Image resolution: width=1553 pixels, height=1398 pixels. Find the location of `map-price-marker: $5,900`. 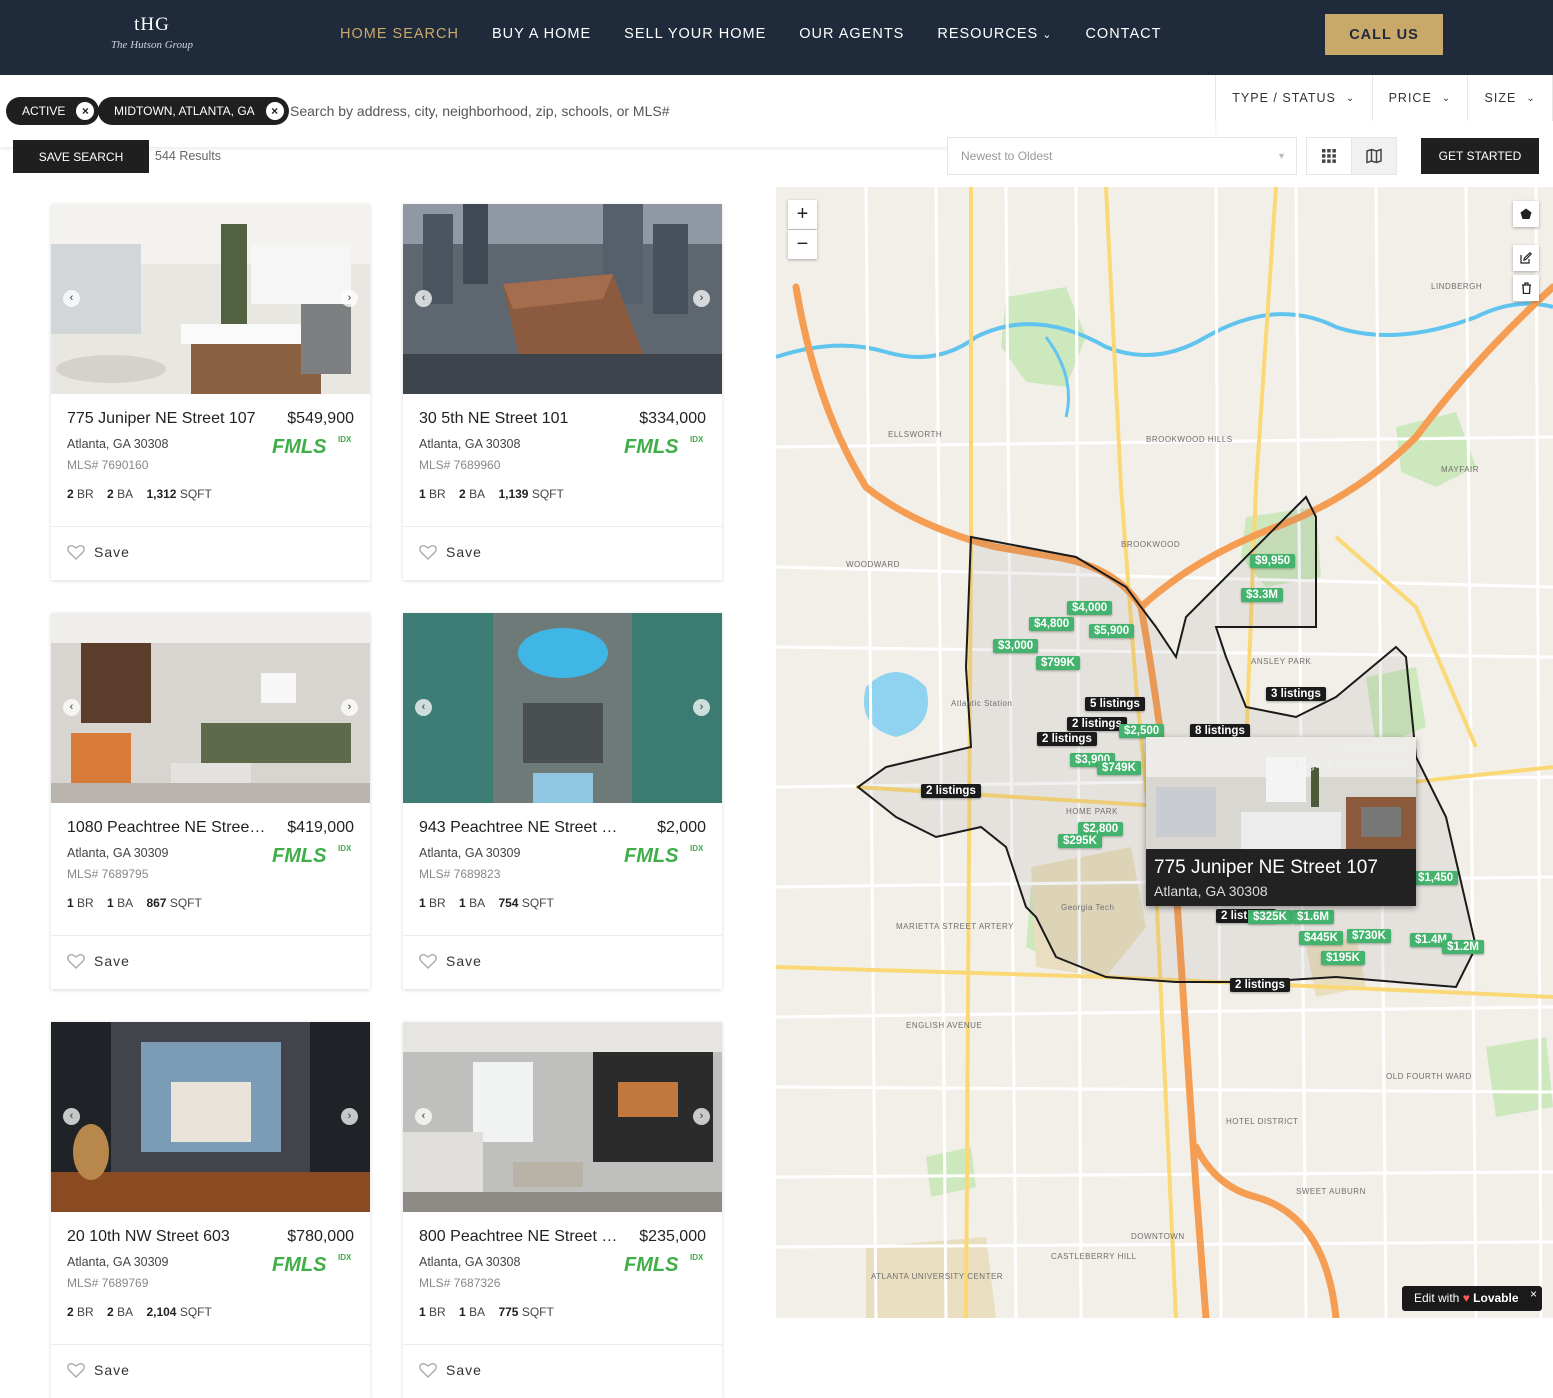

map-price-marker: $5,900 is located at coordinates (1112, 631).